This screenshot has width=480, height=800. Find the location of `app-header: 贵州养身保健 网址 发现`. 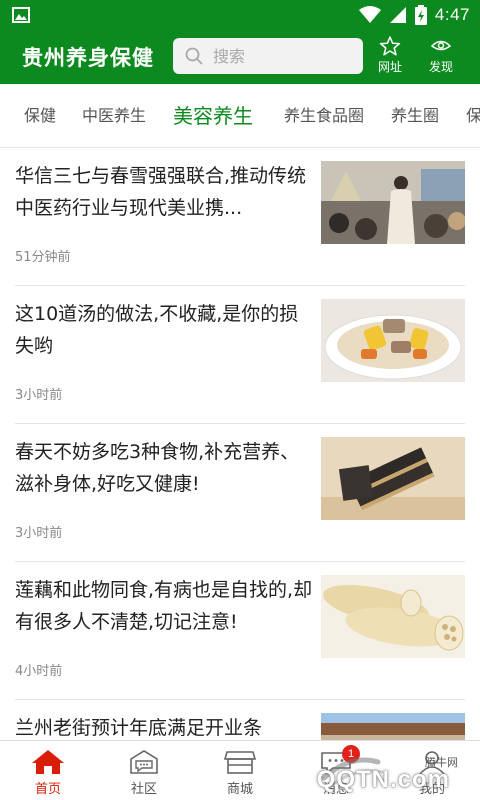

app-header: 贵州养身保健 网址 发现 is located at coordinates (240, 57).